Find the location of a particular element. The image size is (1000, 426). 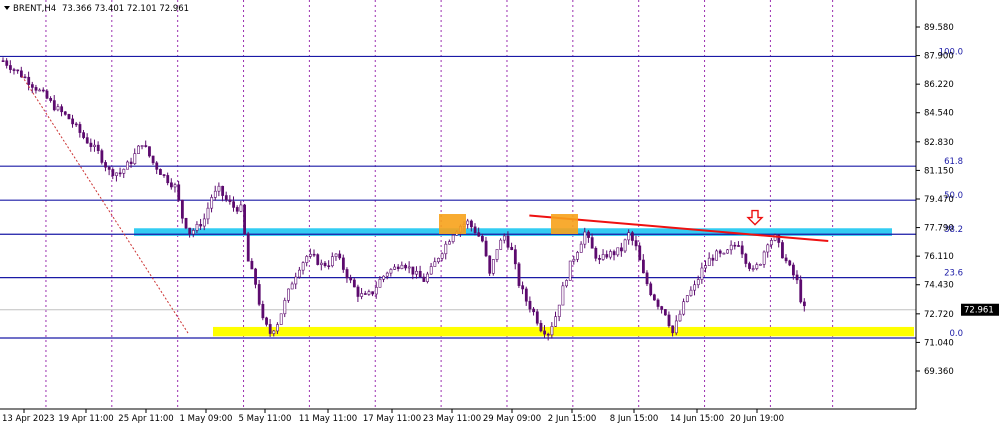

y-tick-label: 81.150 is located at coordinates (939, 171).